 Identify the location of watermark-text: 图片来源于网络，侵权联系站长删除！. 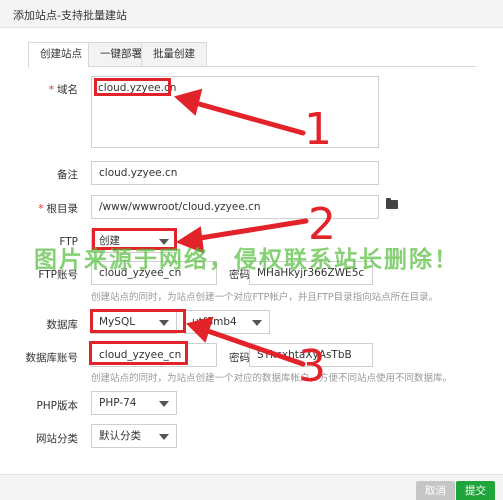
(246, 260).